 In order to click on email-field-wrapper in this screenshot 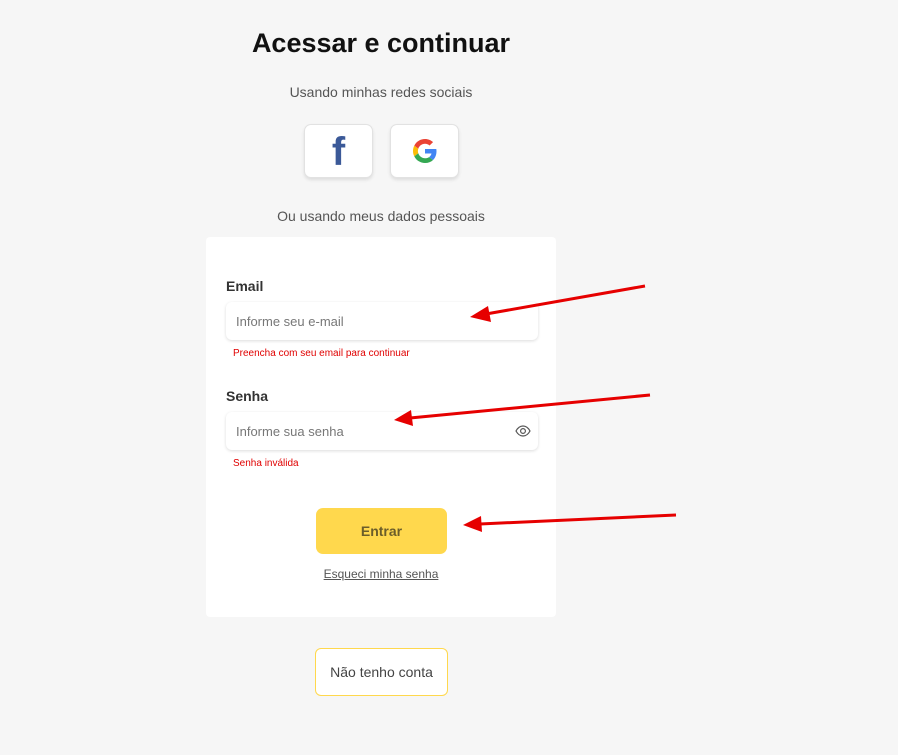, I will do `click(382, 321)`.